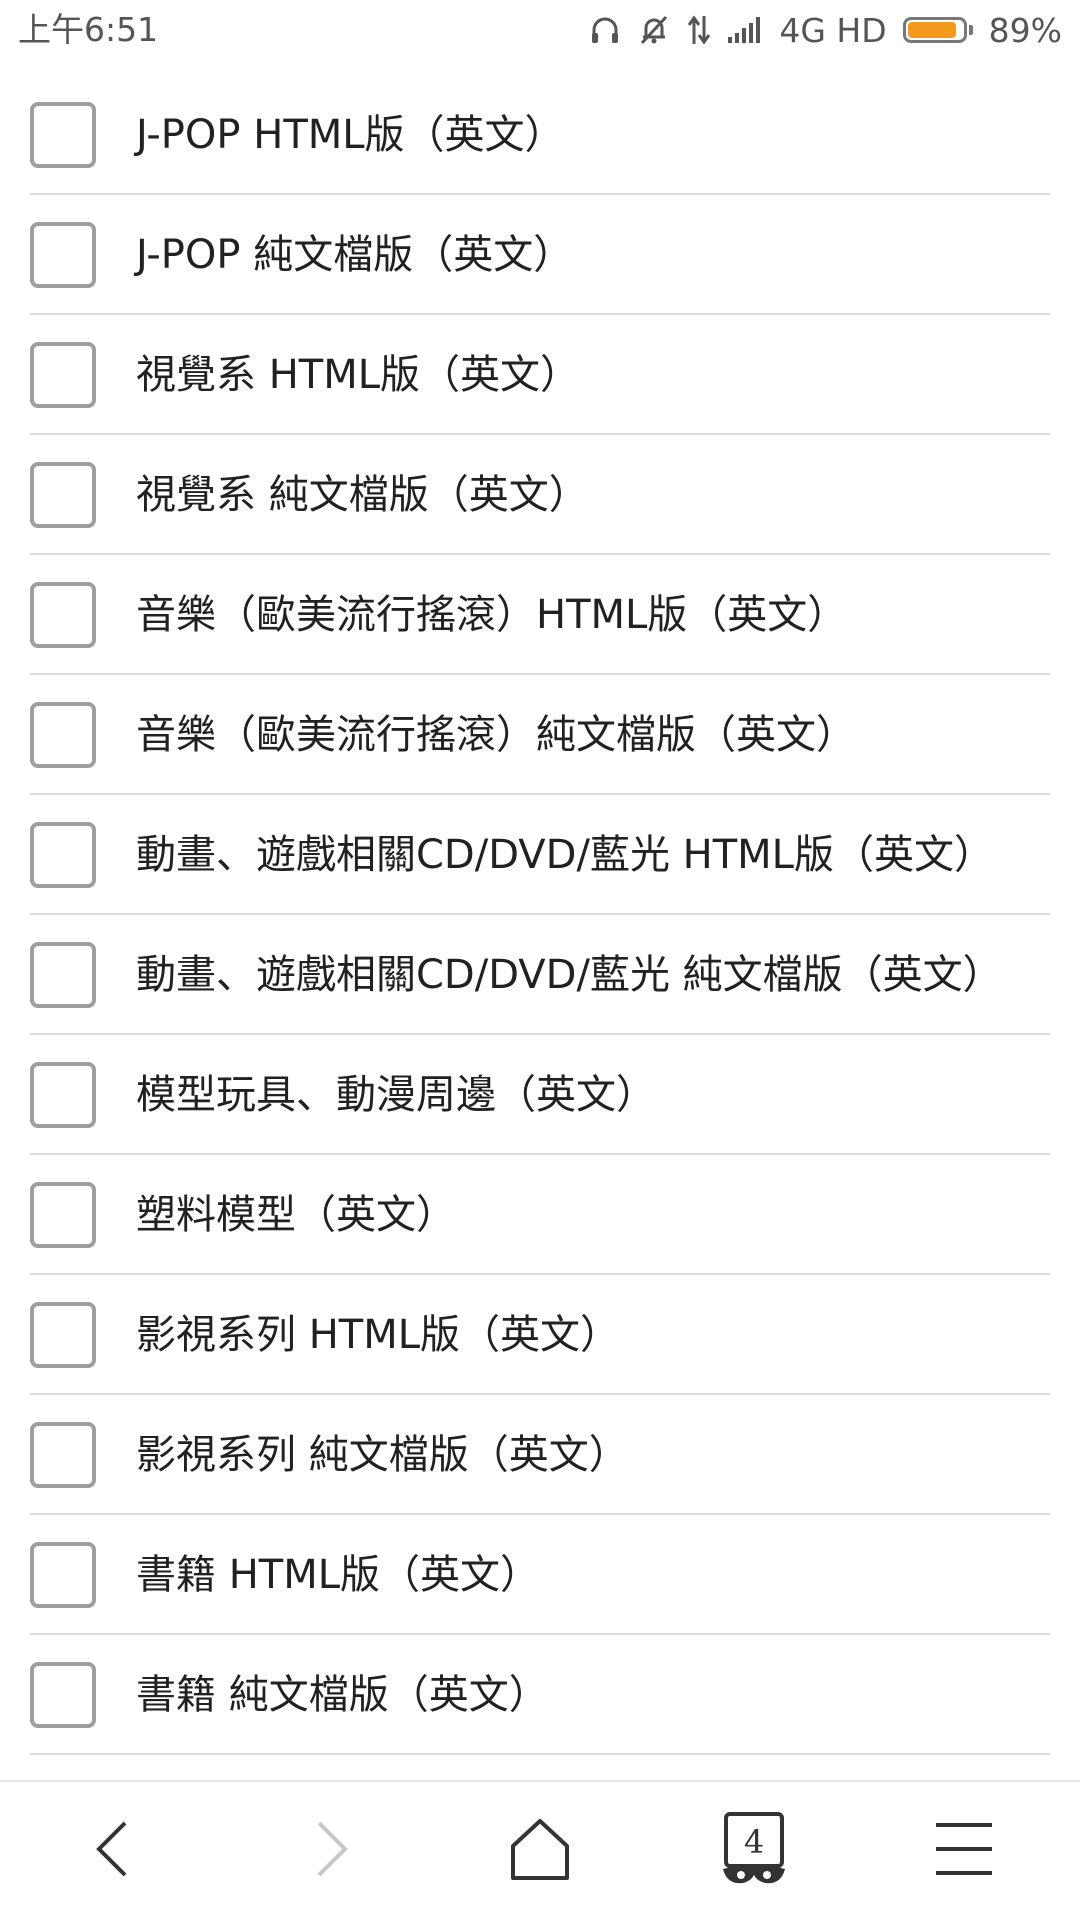  I want to click on network-type: 4G HD, so click(833, 30).